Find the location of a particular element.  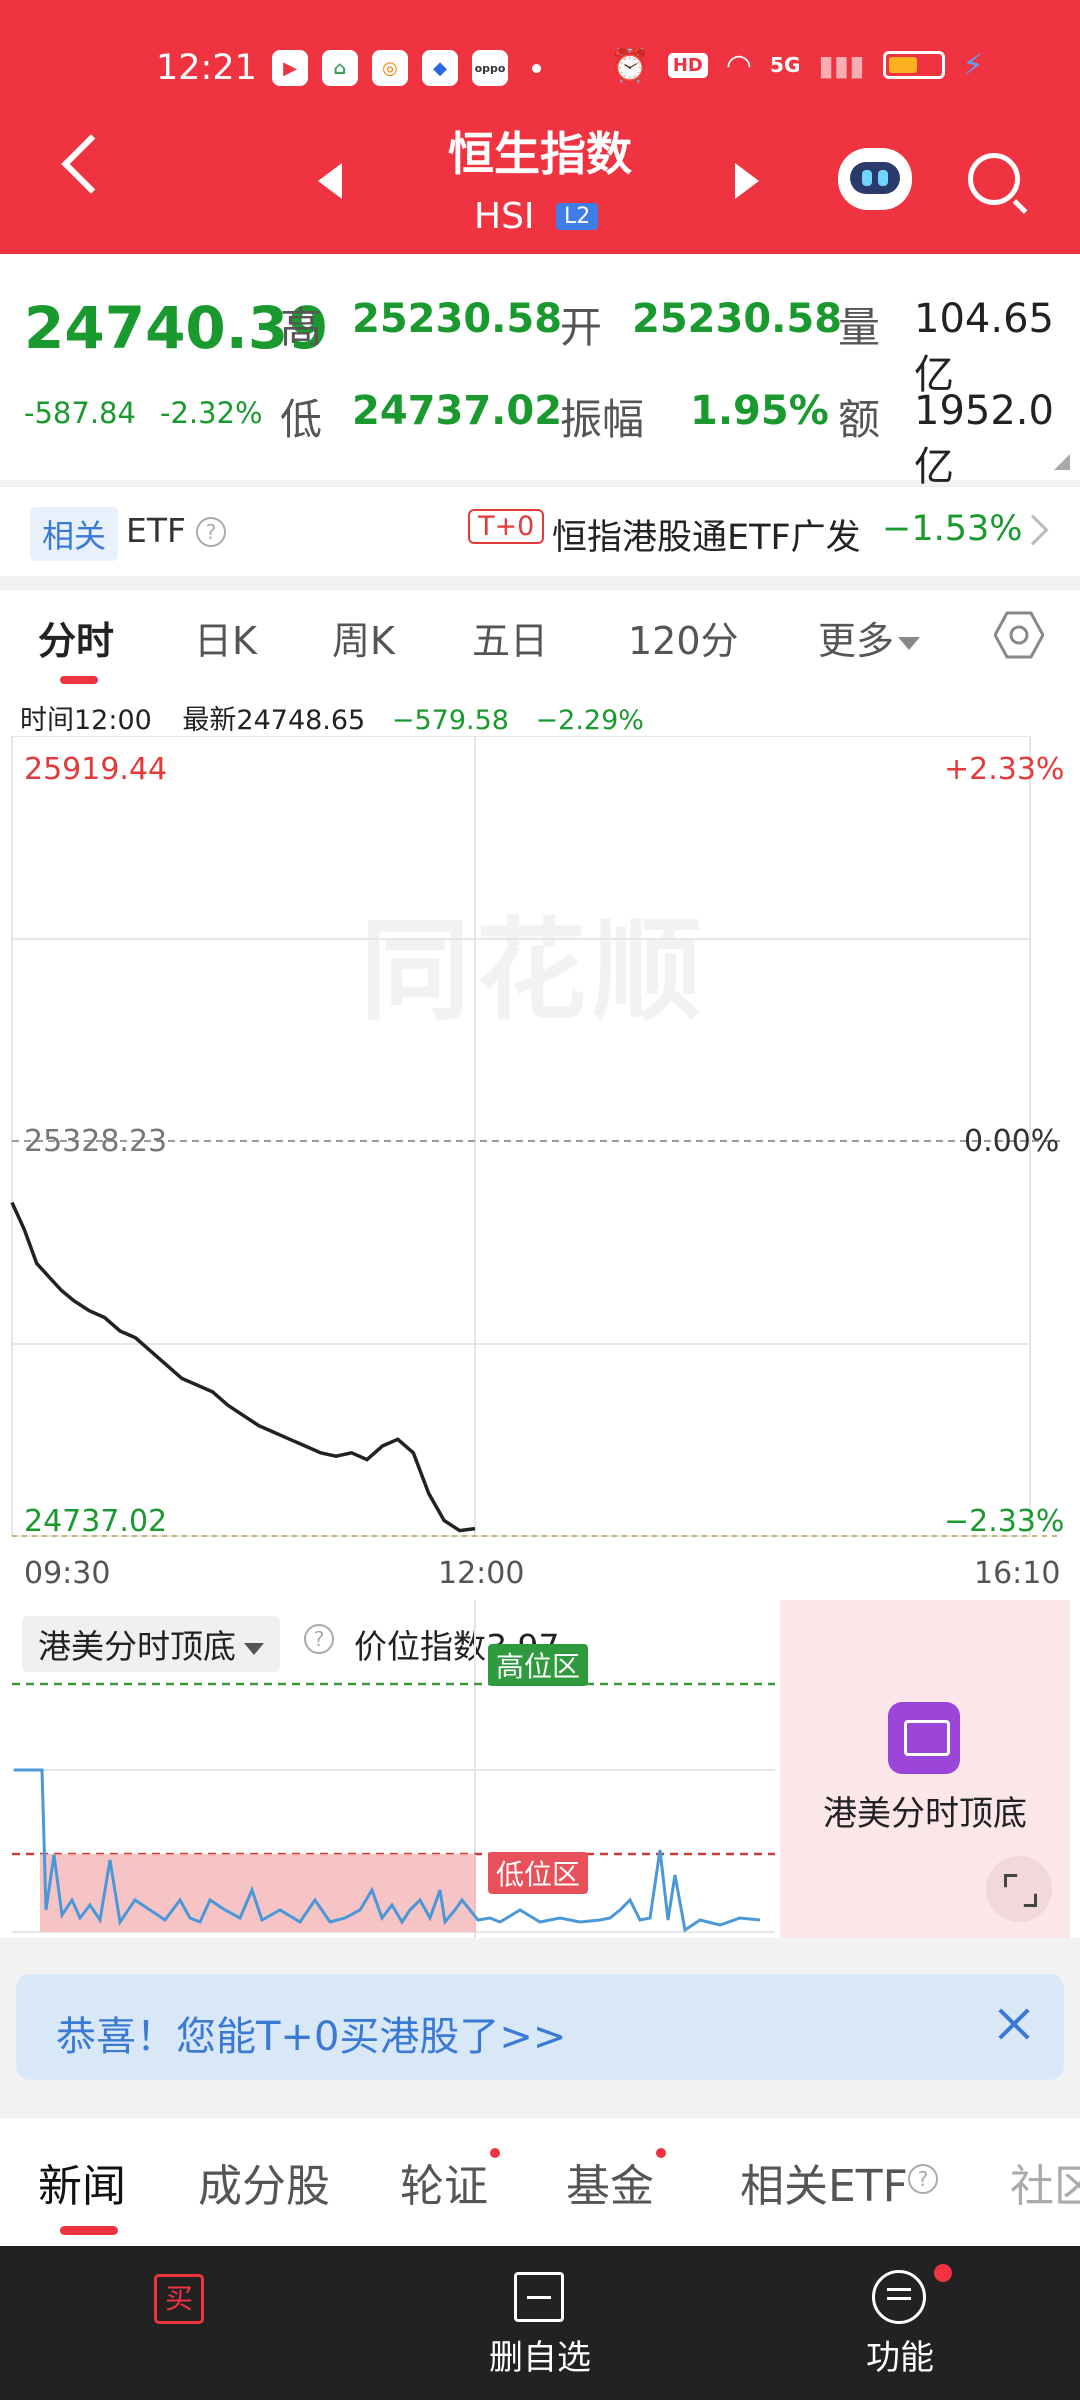

related-etf-row: 相关 ETF ? T+0 恒指港股通ETF广发 −1.53% is located at coordinates (540, 531).